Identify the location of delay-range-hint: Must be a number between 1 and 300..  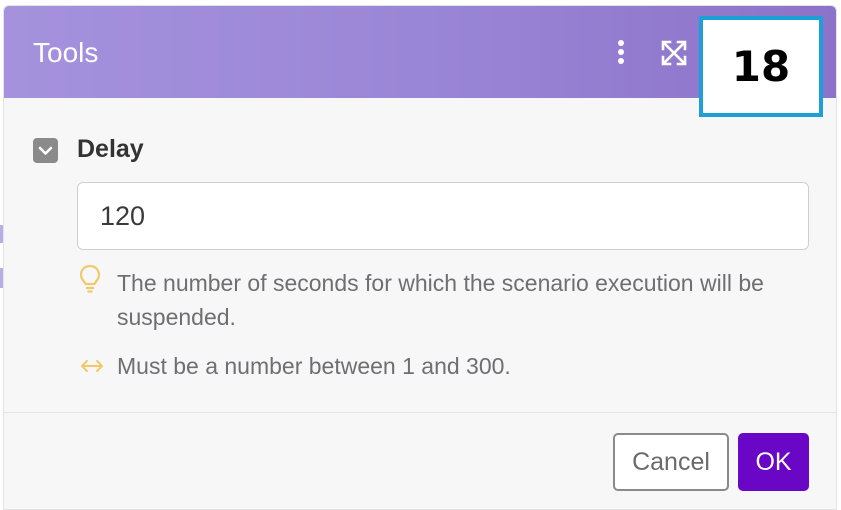
(314, 366).